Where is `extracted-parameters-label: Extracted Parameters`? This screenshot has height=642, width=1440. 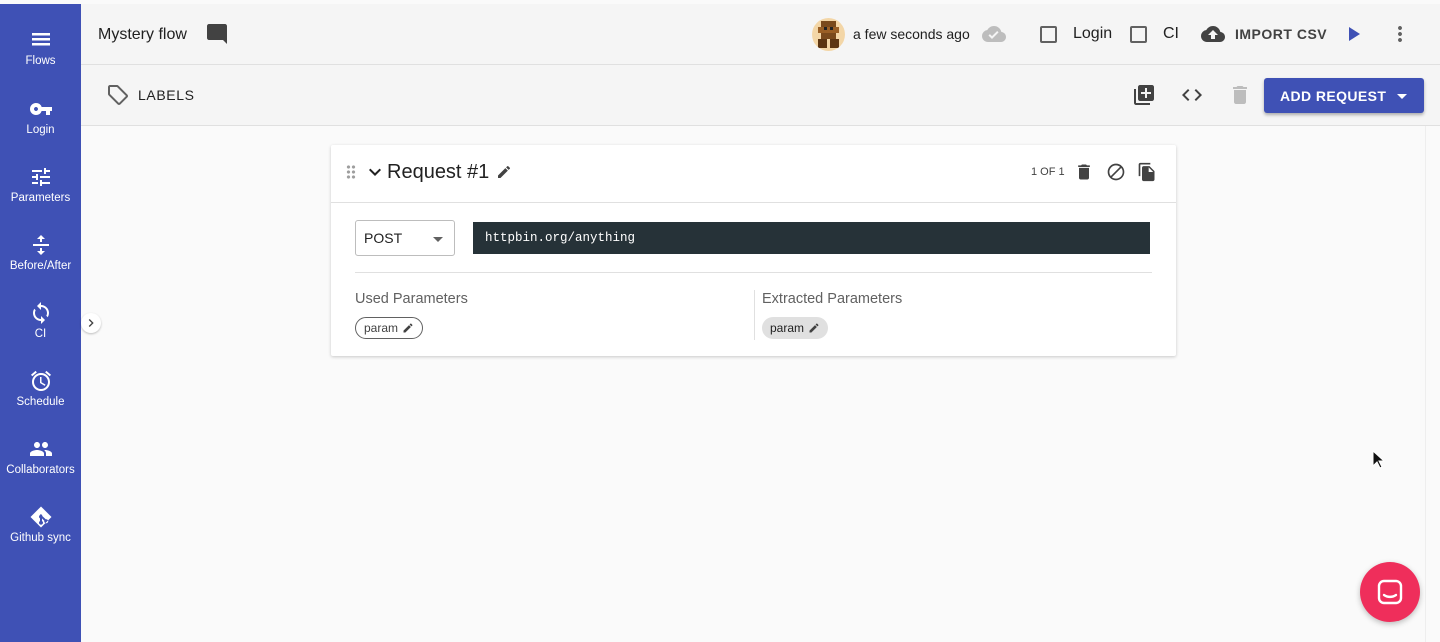
extracted-parameters-label: Extracted Parameters is located at coordinates (832, 299).